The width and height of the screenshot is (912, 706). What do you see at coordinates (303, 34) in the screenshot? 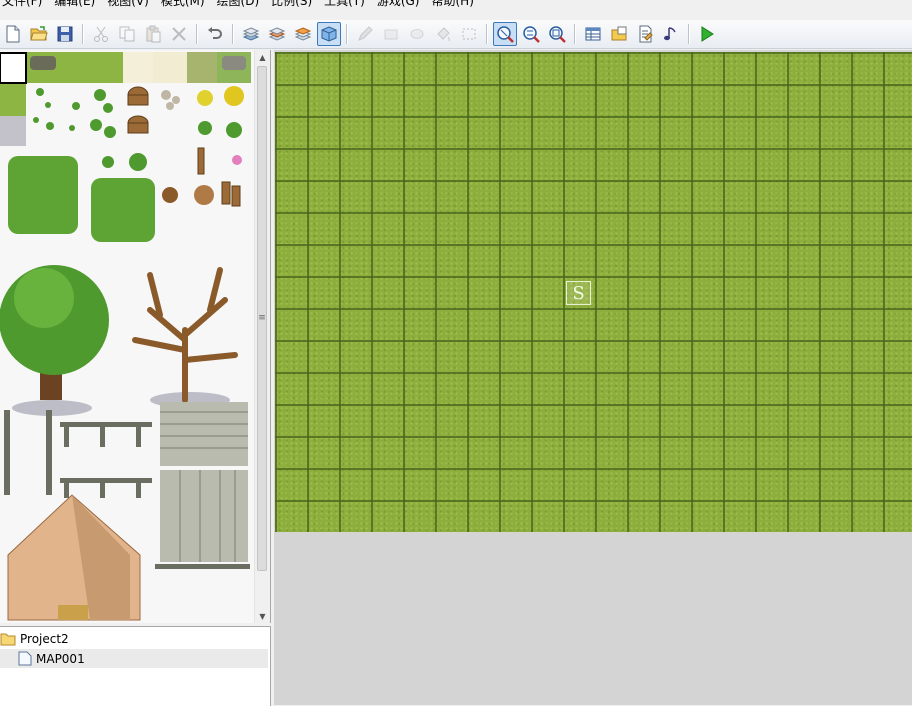
I see `layer-3-icon` at bounding box center [303, 34].